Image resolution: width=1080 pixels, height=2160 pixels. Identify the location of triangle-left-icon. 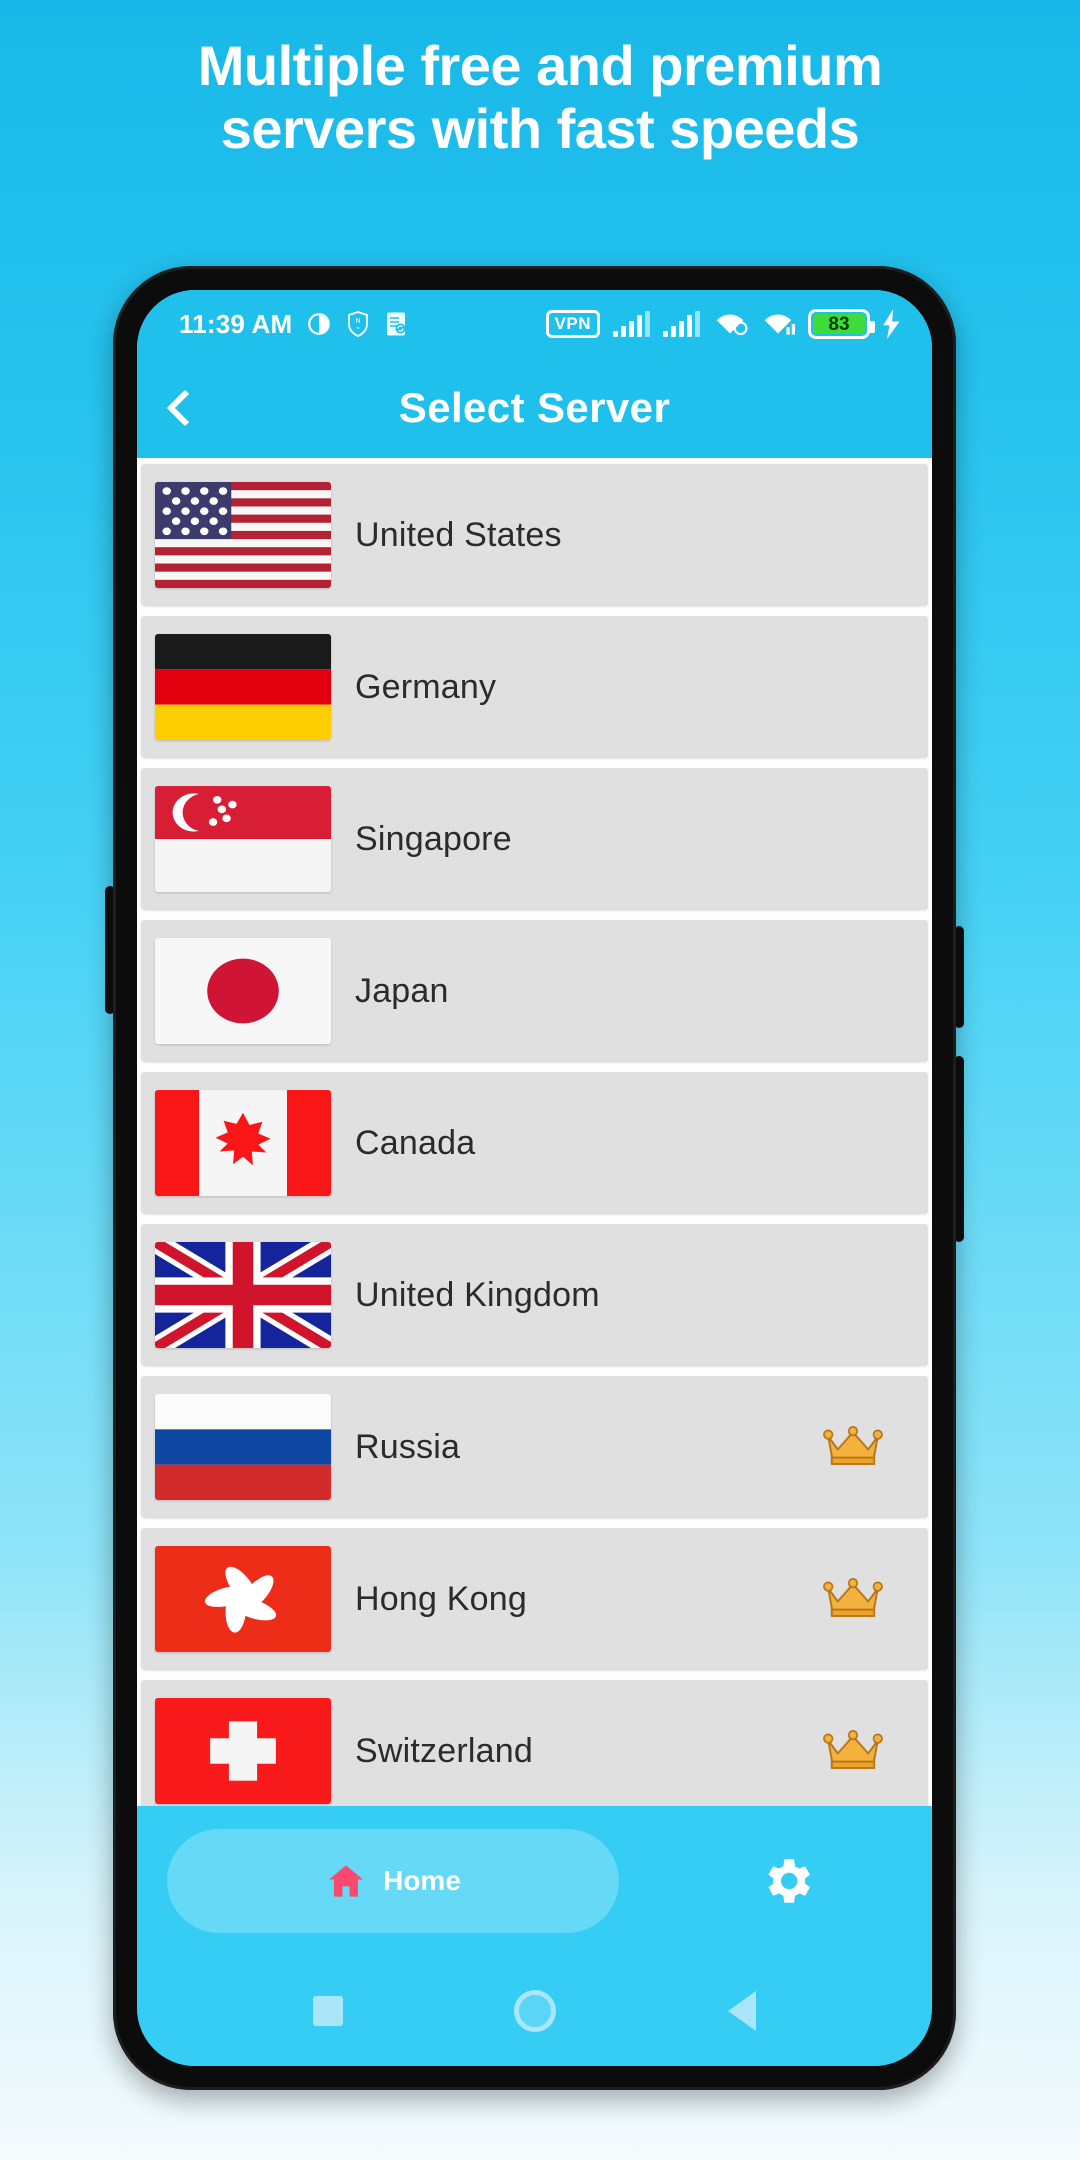
(742, 2011).